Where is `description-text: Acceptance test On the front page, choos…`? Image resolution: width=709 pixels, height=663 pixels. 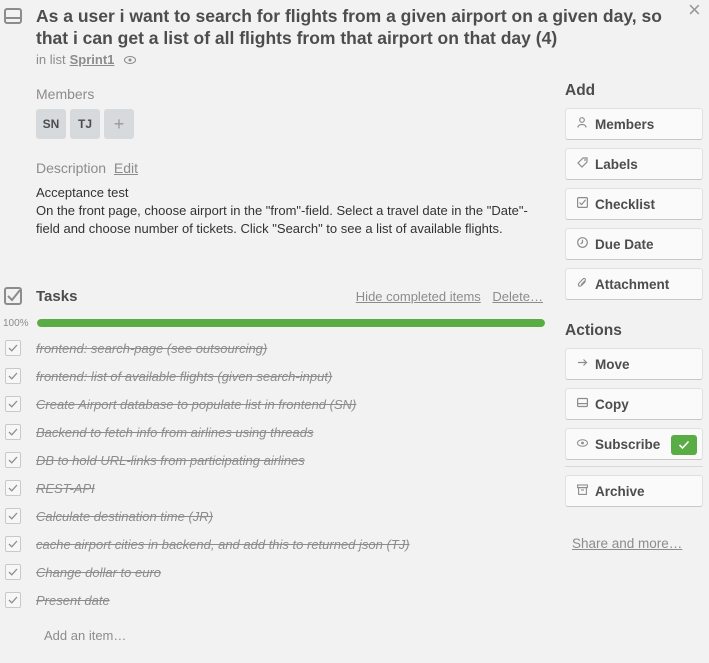 description-text: Acceptance test On the front page, choos… is located at coordinates (286, 211).